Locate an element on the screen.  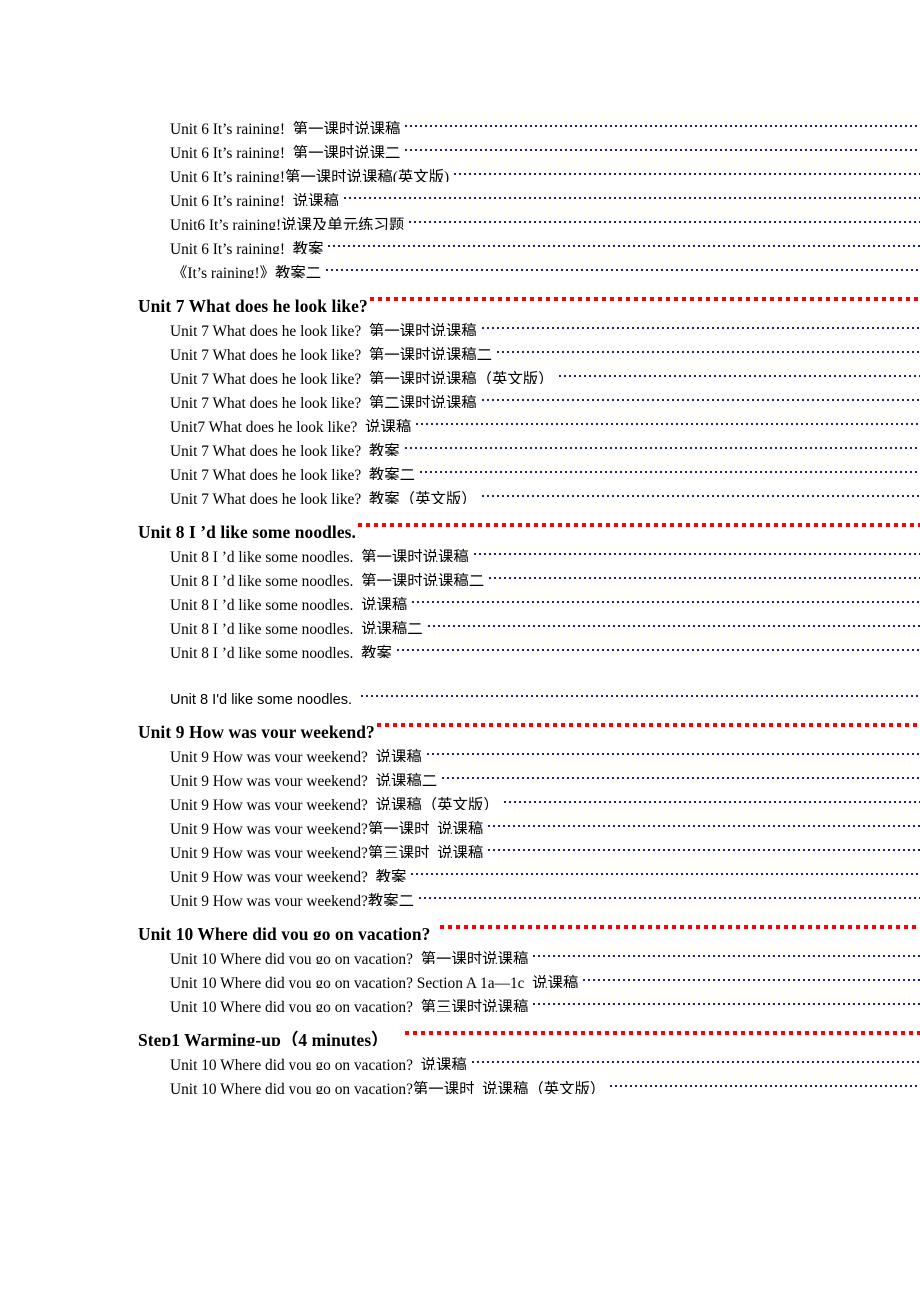
toc-entry: Unit 8 I ’d like some noodles. 第一课时说课稿 is located at coordinates (460, 550).